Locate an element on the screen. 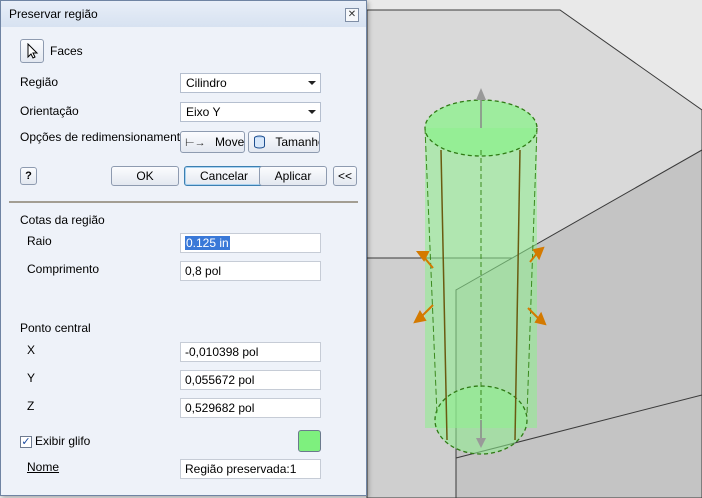  nome-label: Nome is located at coordinates (43, 467).